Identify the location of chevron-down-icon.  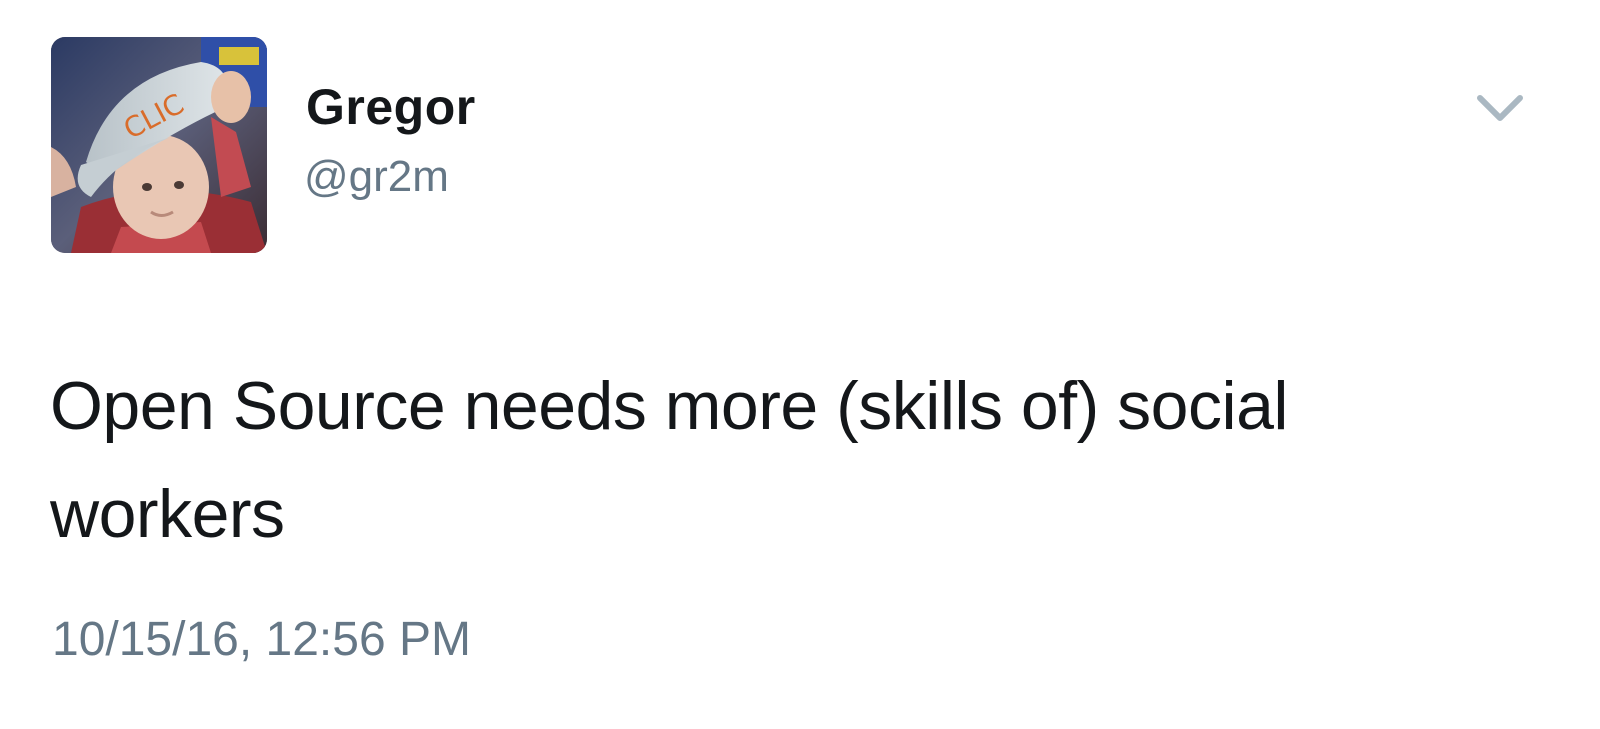
(1500, 108).